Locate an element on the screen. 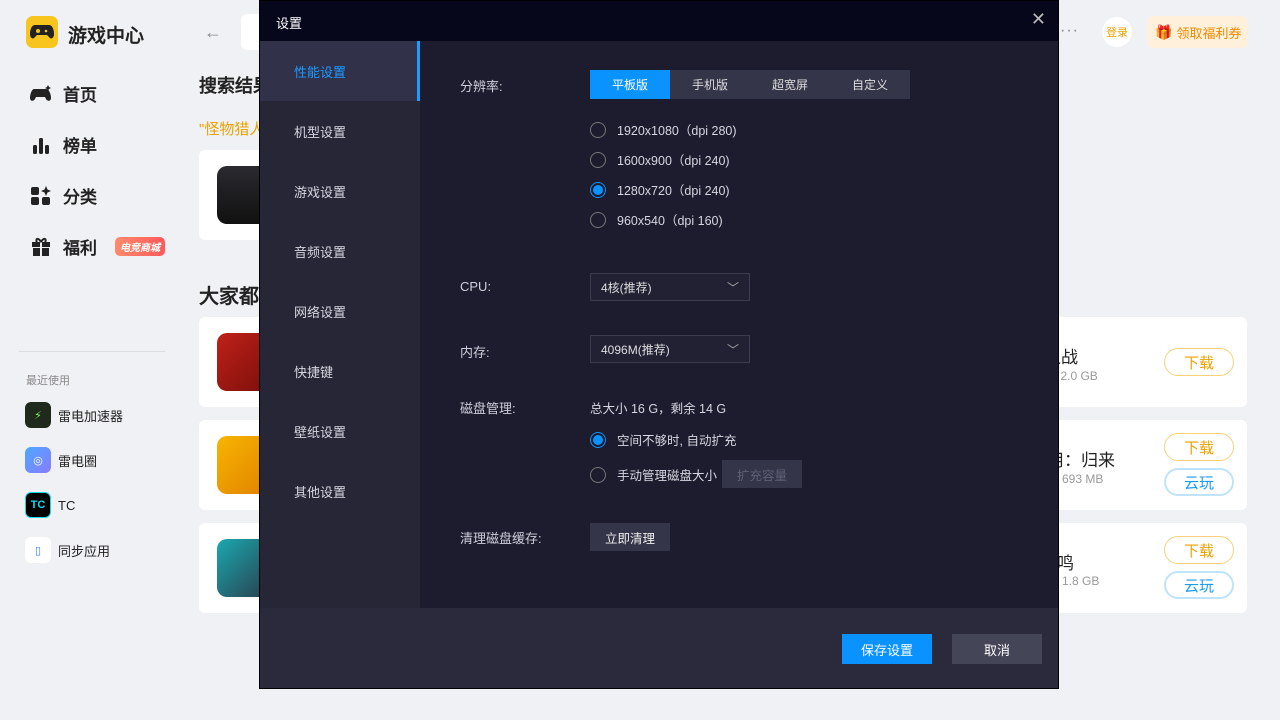 This screenshot has width=1280, height=720. nav-audio: 音频设置 is located at coordinates (340, 251).